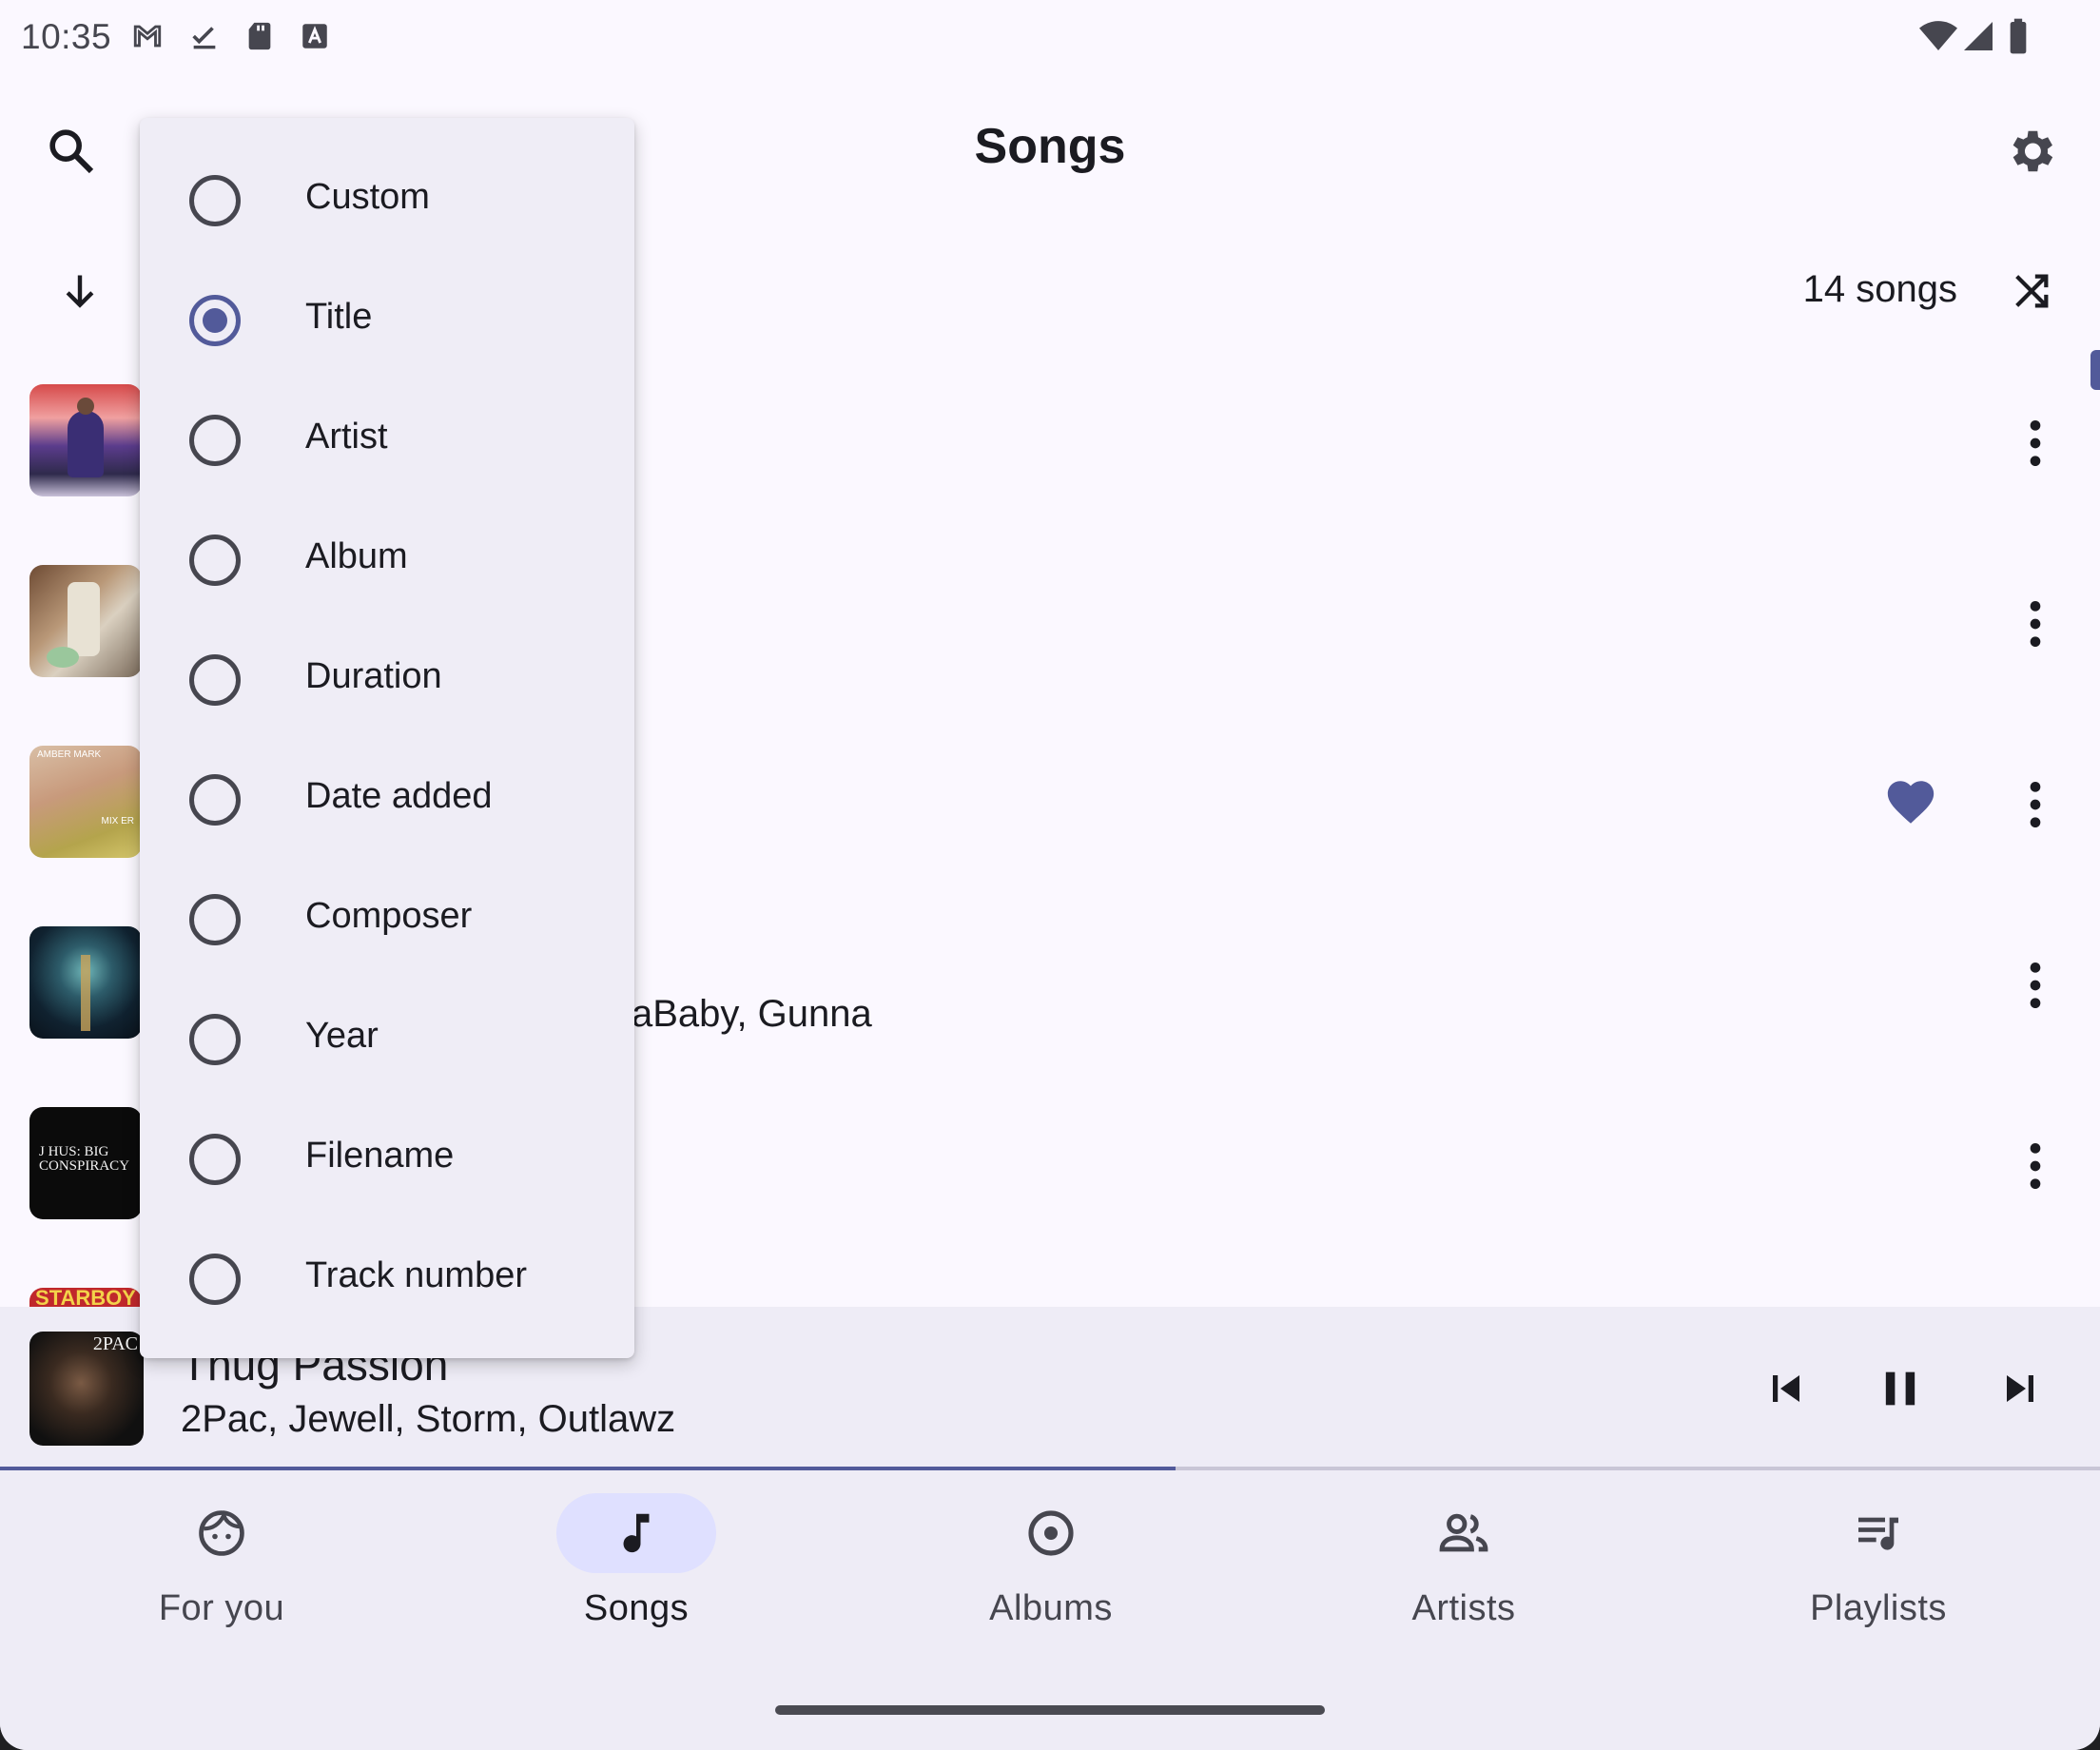 This screenshot has width=2100, height=1750. I want to click on nav-label: For you, so click(221, 1608).